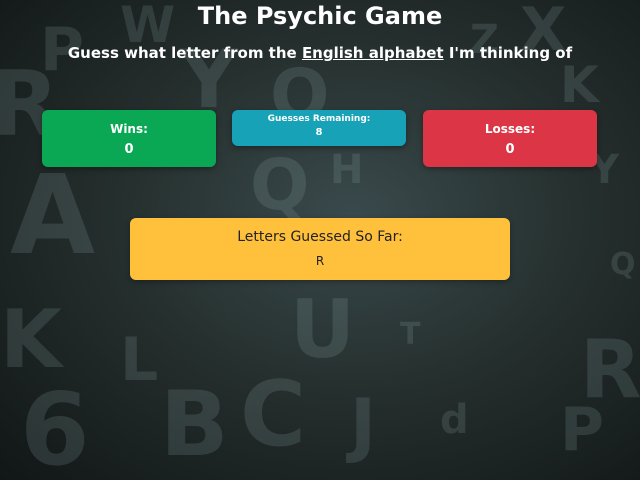 Image resolution: width=640 pixels, height=480 pixels. What do you see at coordinates (320, 249) in the screenshot?
I see `letters-guessed-card: Letters Guessed So Far: R` at bounding box center [320, 249].